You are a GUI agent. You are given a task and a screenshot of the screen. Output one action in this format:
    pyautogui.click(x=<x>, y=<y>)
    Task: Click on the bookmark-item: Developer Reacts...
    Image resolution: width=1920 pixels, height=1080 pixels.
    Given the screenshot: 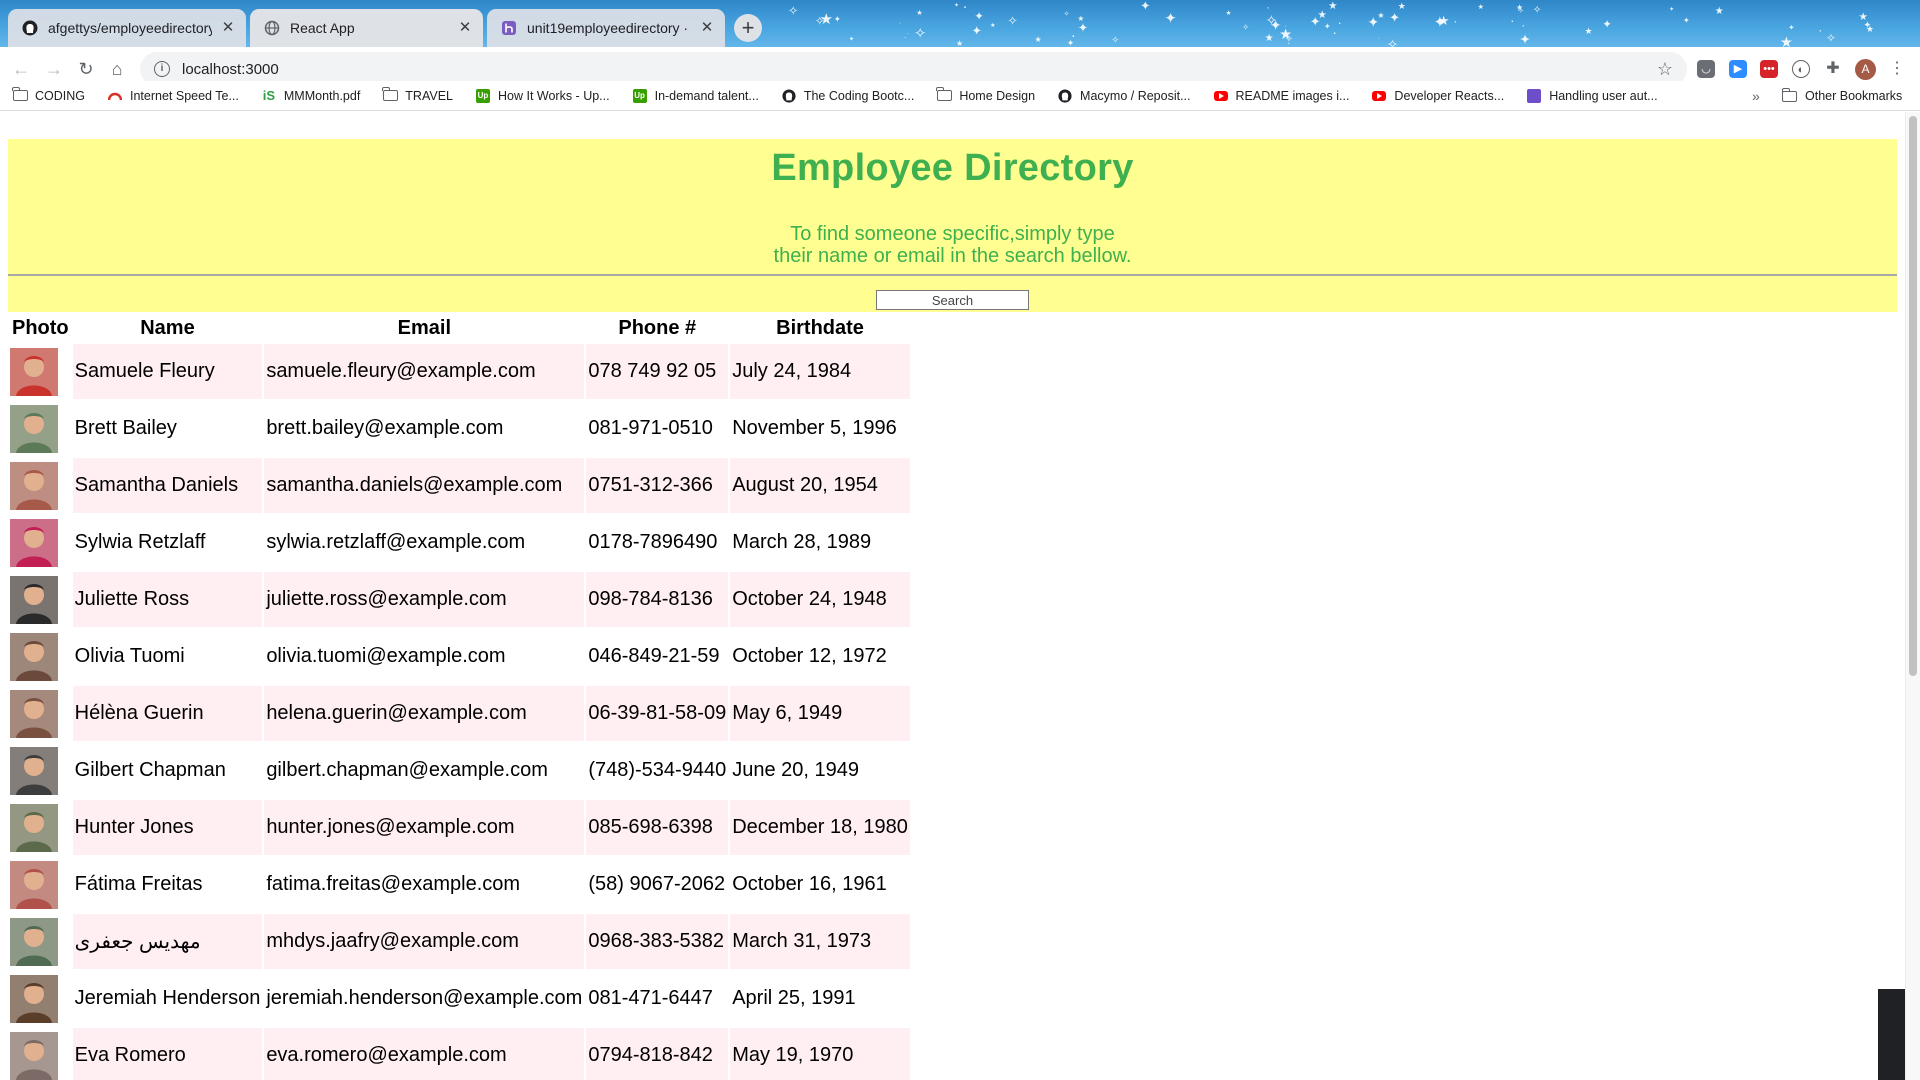 What is the action you would take?
    pyautogui.click(x=1437, y=96)
    